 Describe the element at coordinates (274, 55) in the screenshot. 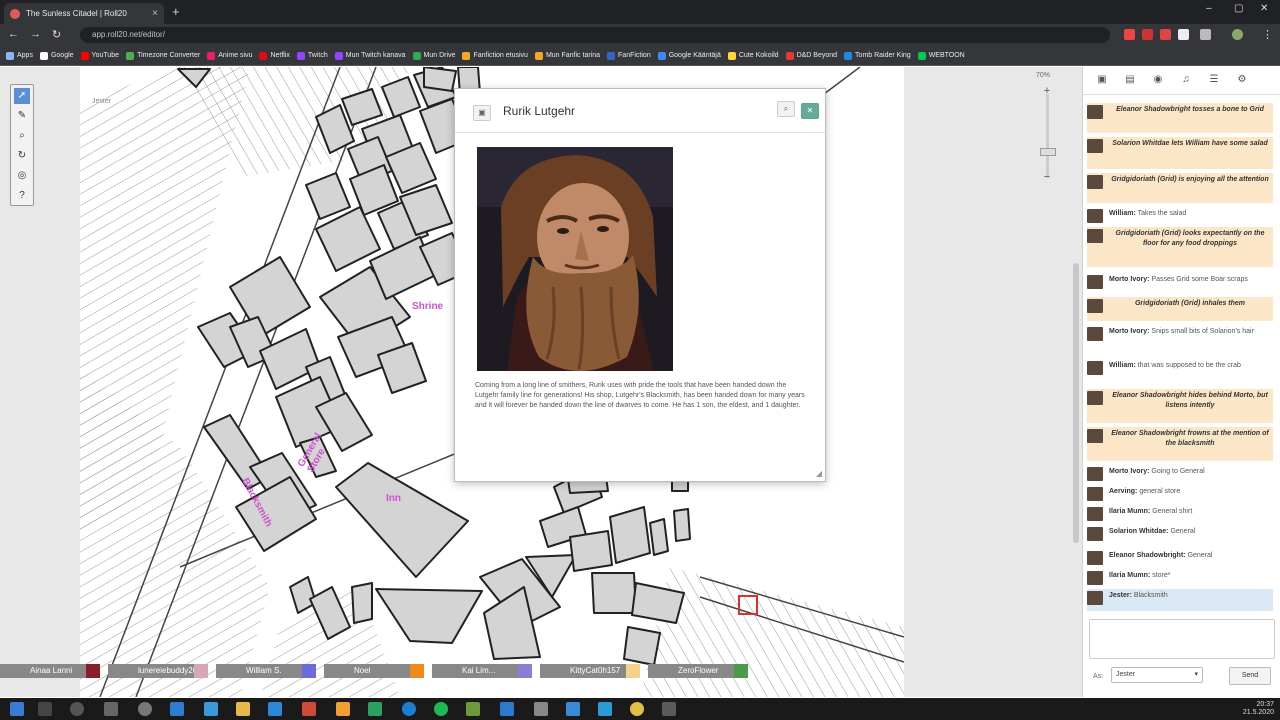

I see `bookmark-item: Netflix` at that location.